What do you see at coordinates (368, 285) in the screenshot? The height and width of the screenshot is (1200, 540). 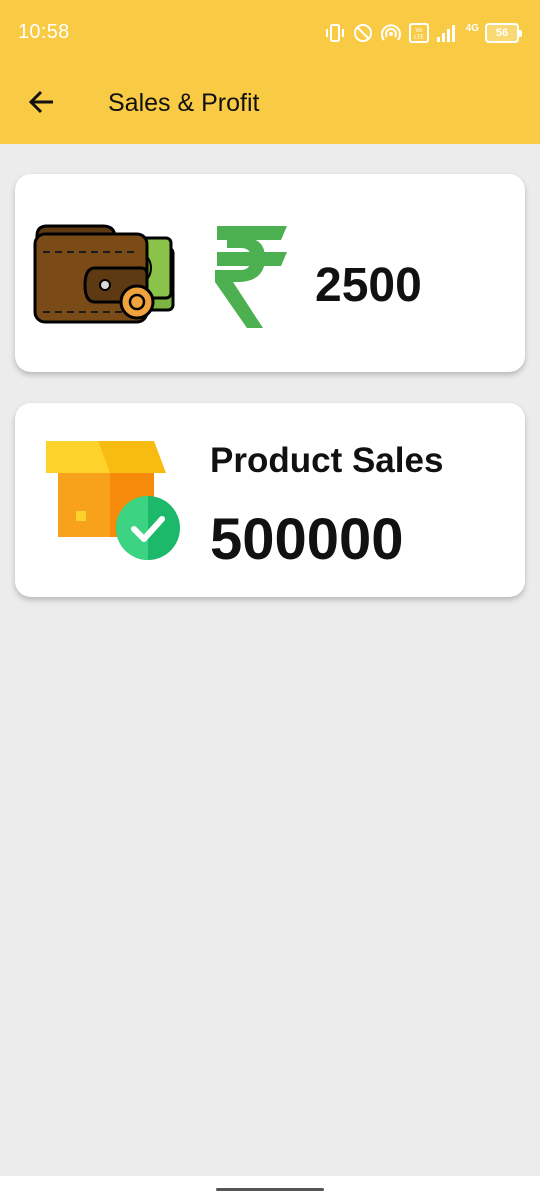 I see `profit-value: 2500` at bounding box center [368, 285].